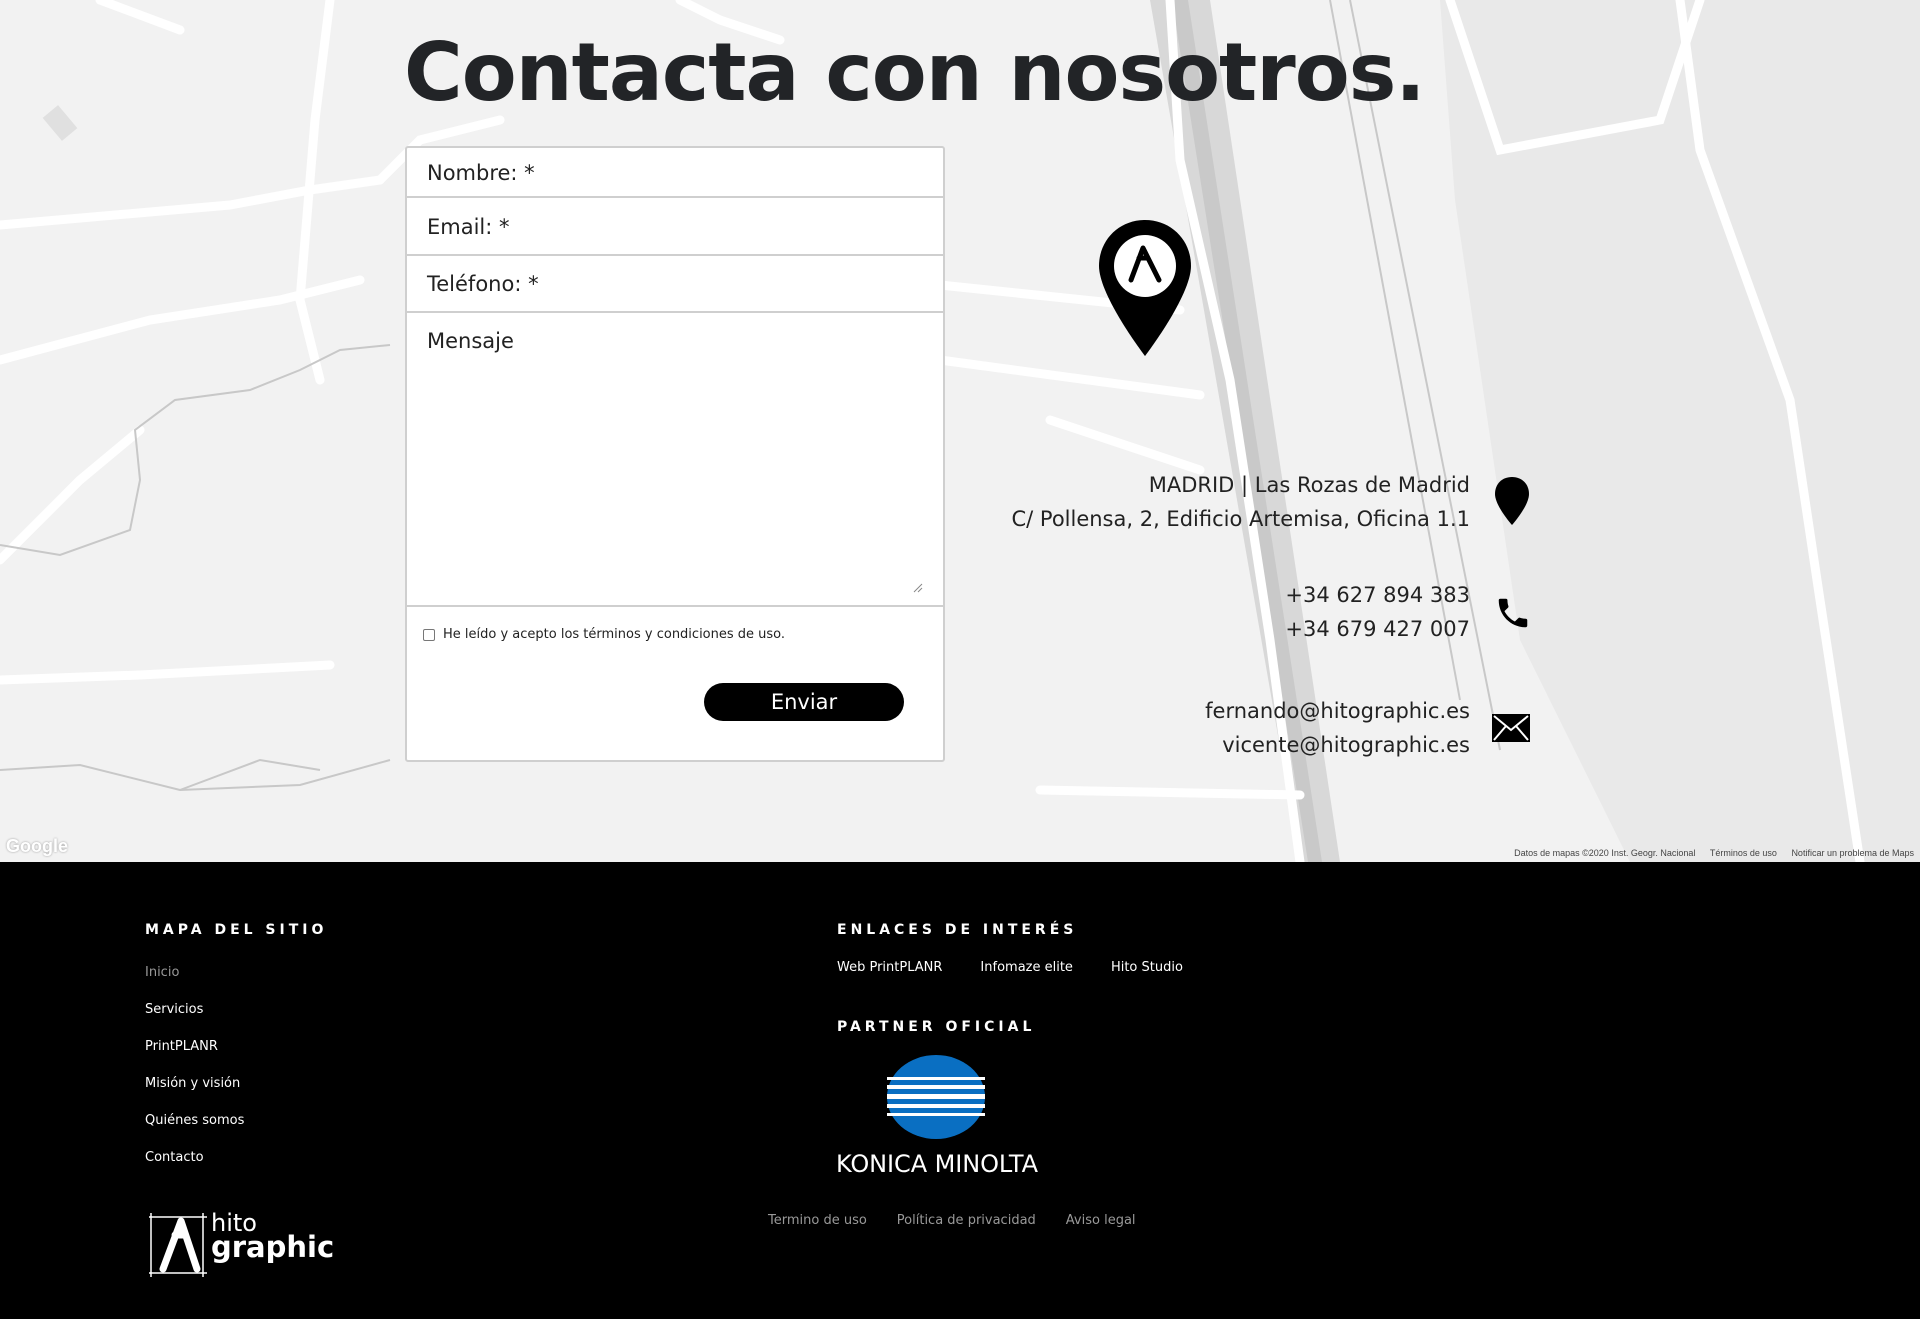 The height and width of the screenshot is (1319, 1920). I want to click on konica-minolta-wordmark: KONICA MINOLTA, so click(937, 1164).